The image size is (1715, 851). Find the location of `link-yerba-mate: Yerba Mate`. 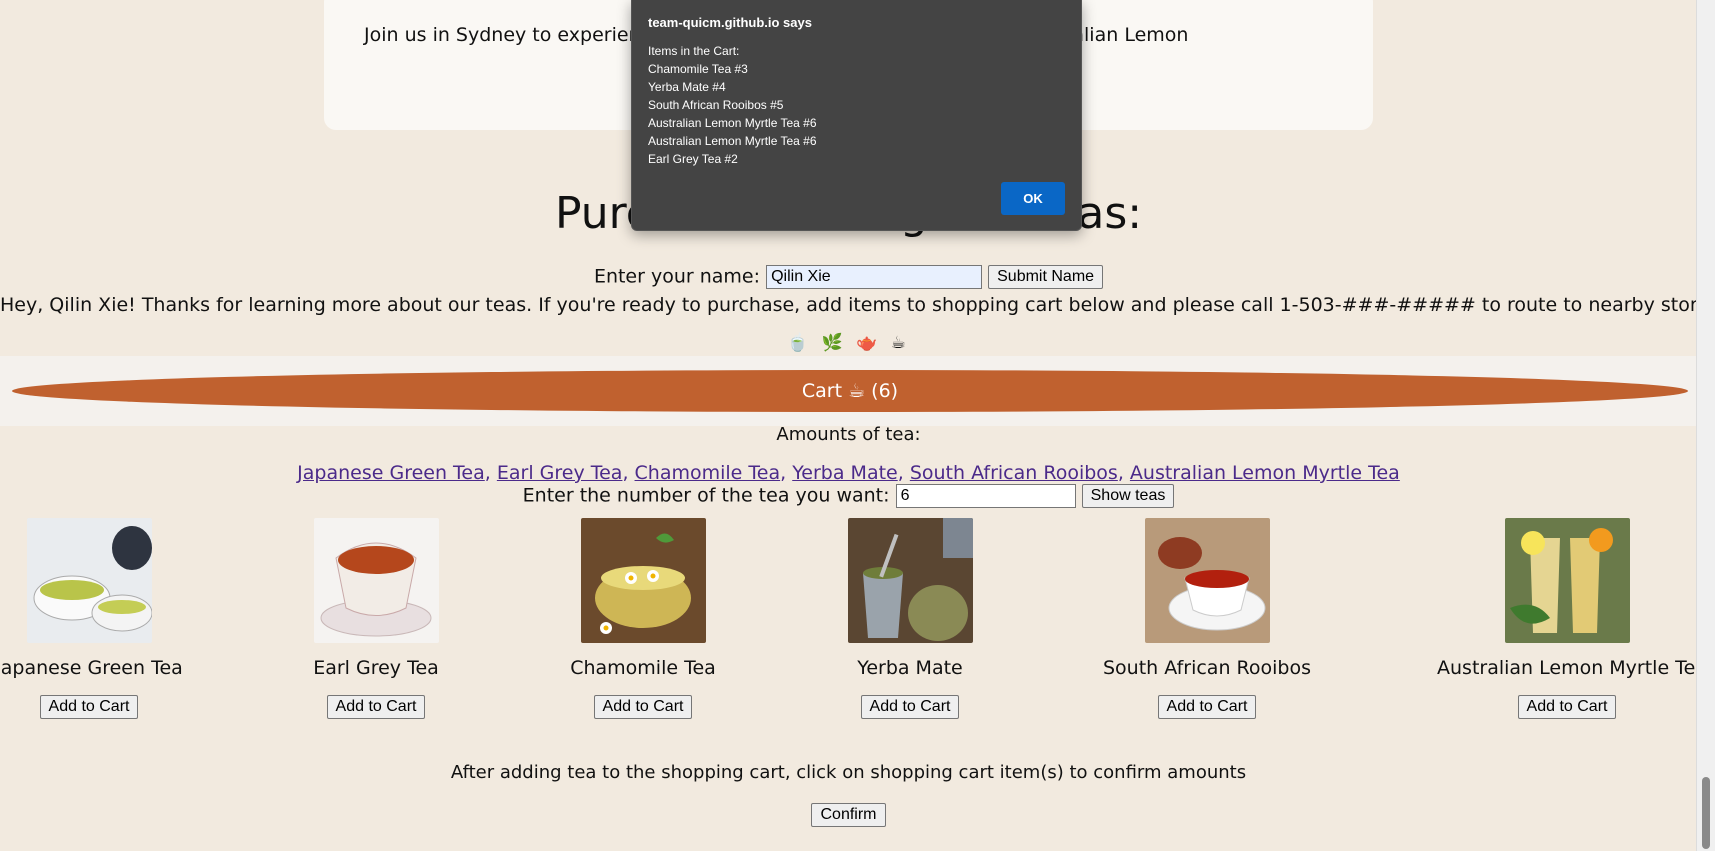

link-yerba-mate: Yerba Mate is located at coordinates (845, 473).